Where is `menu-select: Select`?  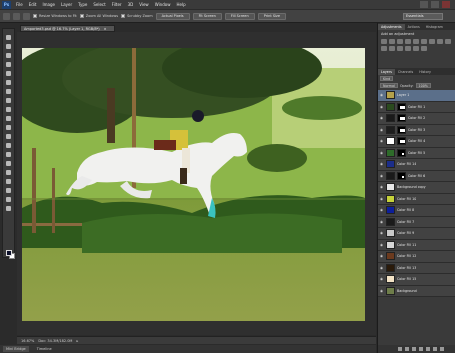 menu-select: Select is located at coordinates (99, 4).